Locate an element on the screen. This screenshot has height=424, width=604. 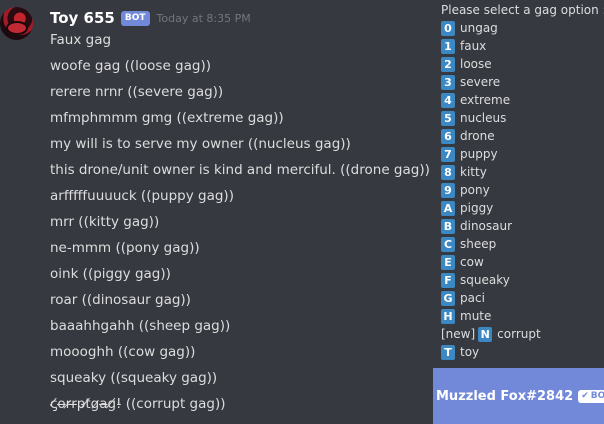
gag-option-dinosaur: Bdinosaur is located at coordinates (491, 226).